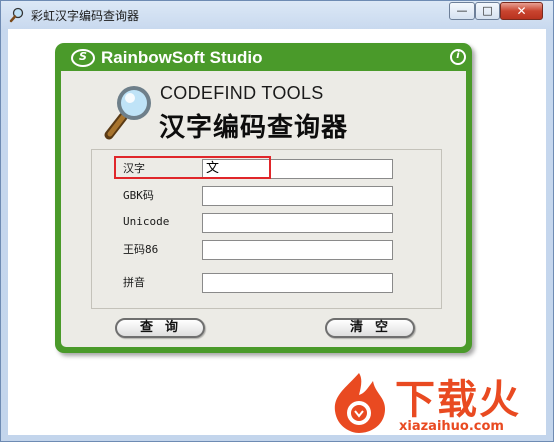 Image resolution: width=554 pixels, height=442 pixels. I want to click on title-bar: 彩虹汉字编码查询器 — □ ✕, so click(277, 15).